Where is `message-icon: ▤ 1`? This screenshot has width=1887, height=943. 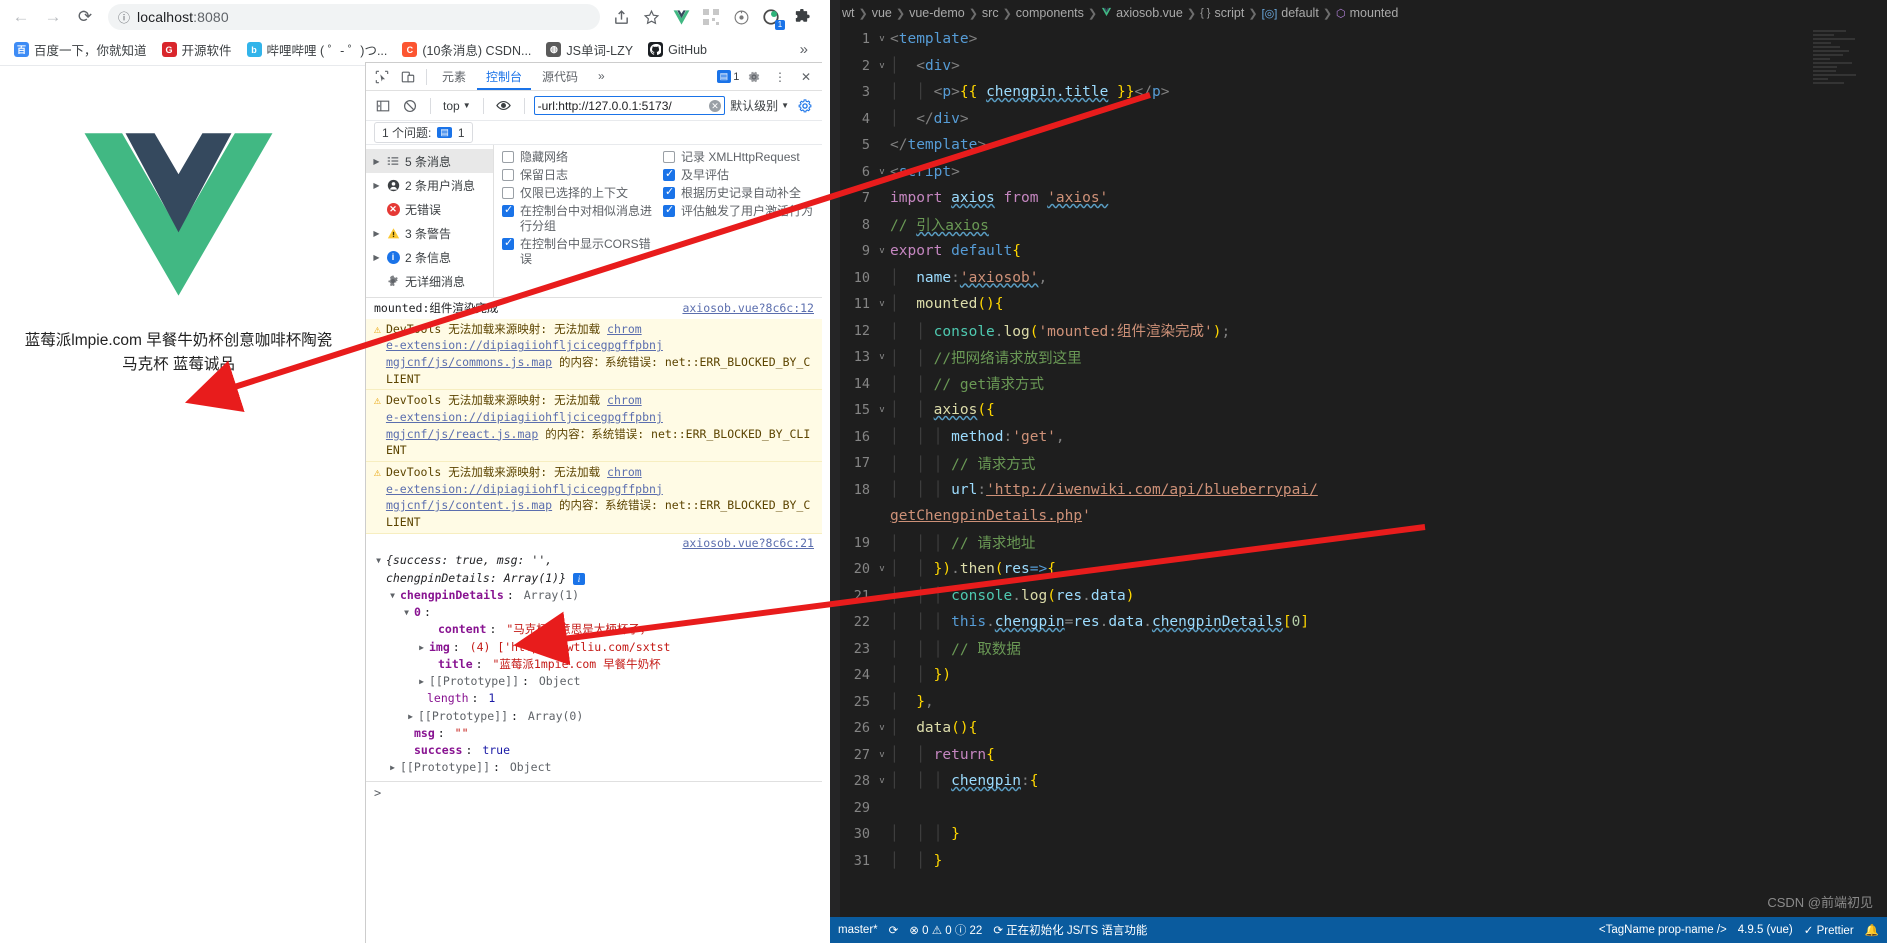 message-icon: ▤ 1 is located at coordinates (728, 77).